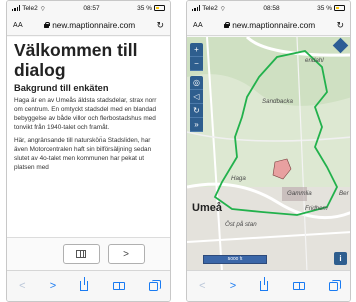  What do you see at coordinates (340, 258) in the screenshot?
I see `info-button: i` at bounding box center [340, 258].